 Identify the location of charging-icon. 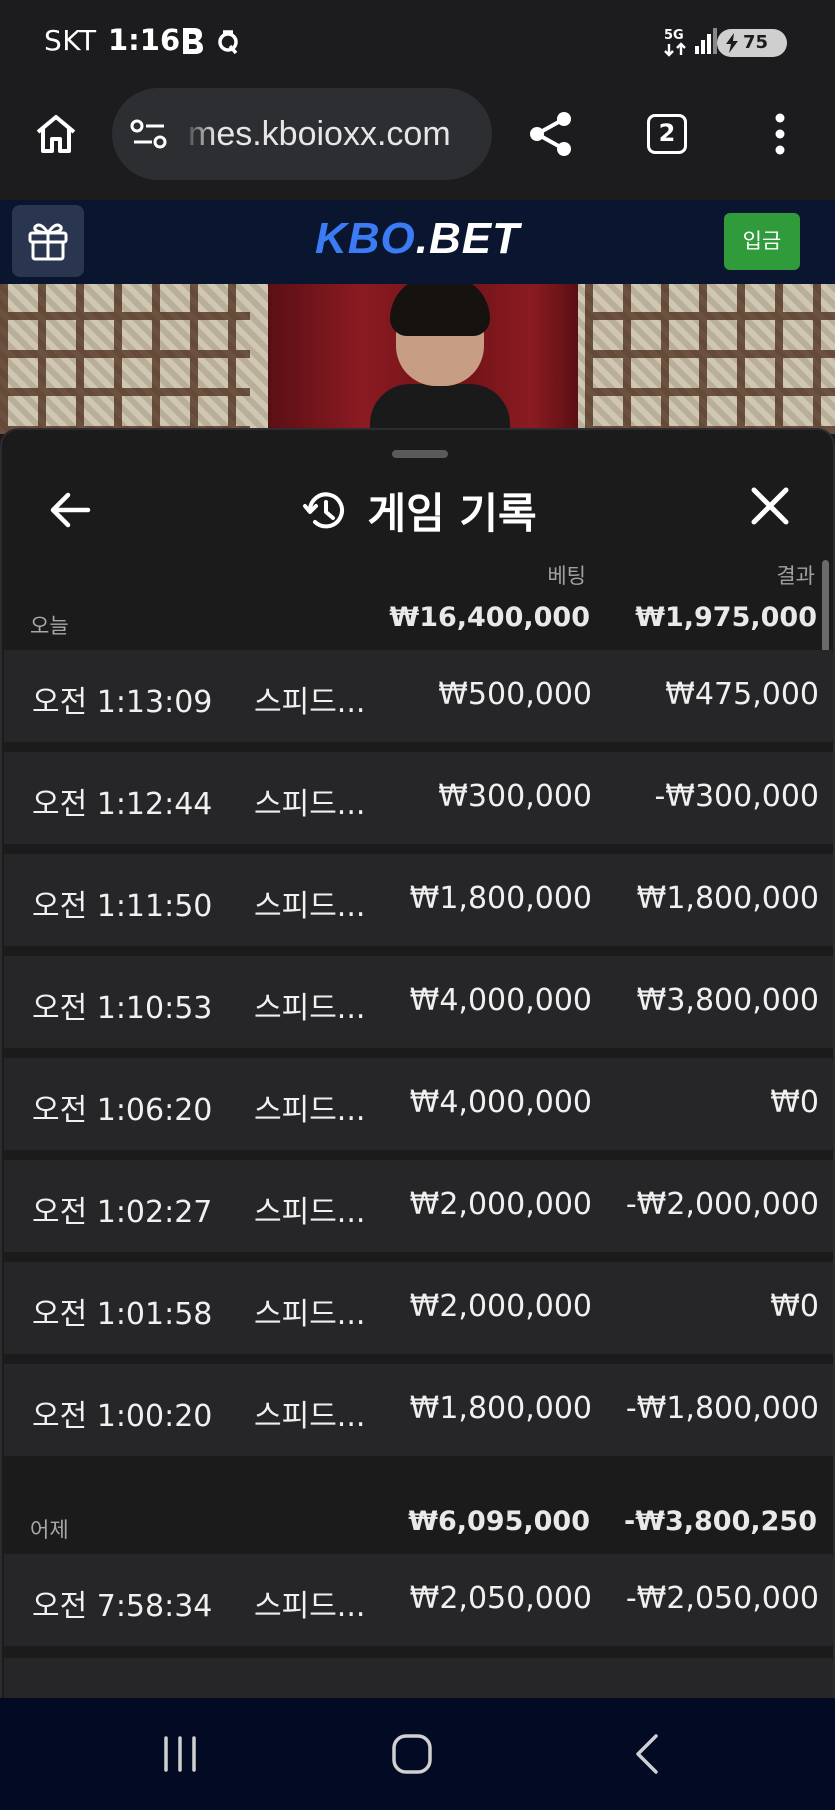
(732, 43).